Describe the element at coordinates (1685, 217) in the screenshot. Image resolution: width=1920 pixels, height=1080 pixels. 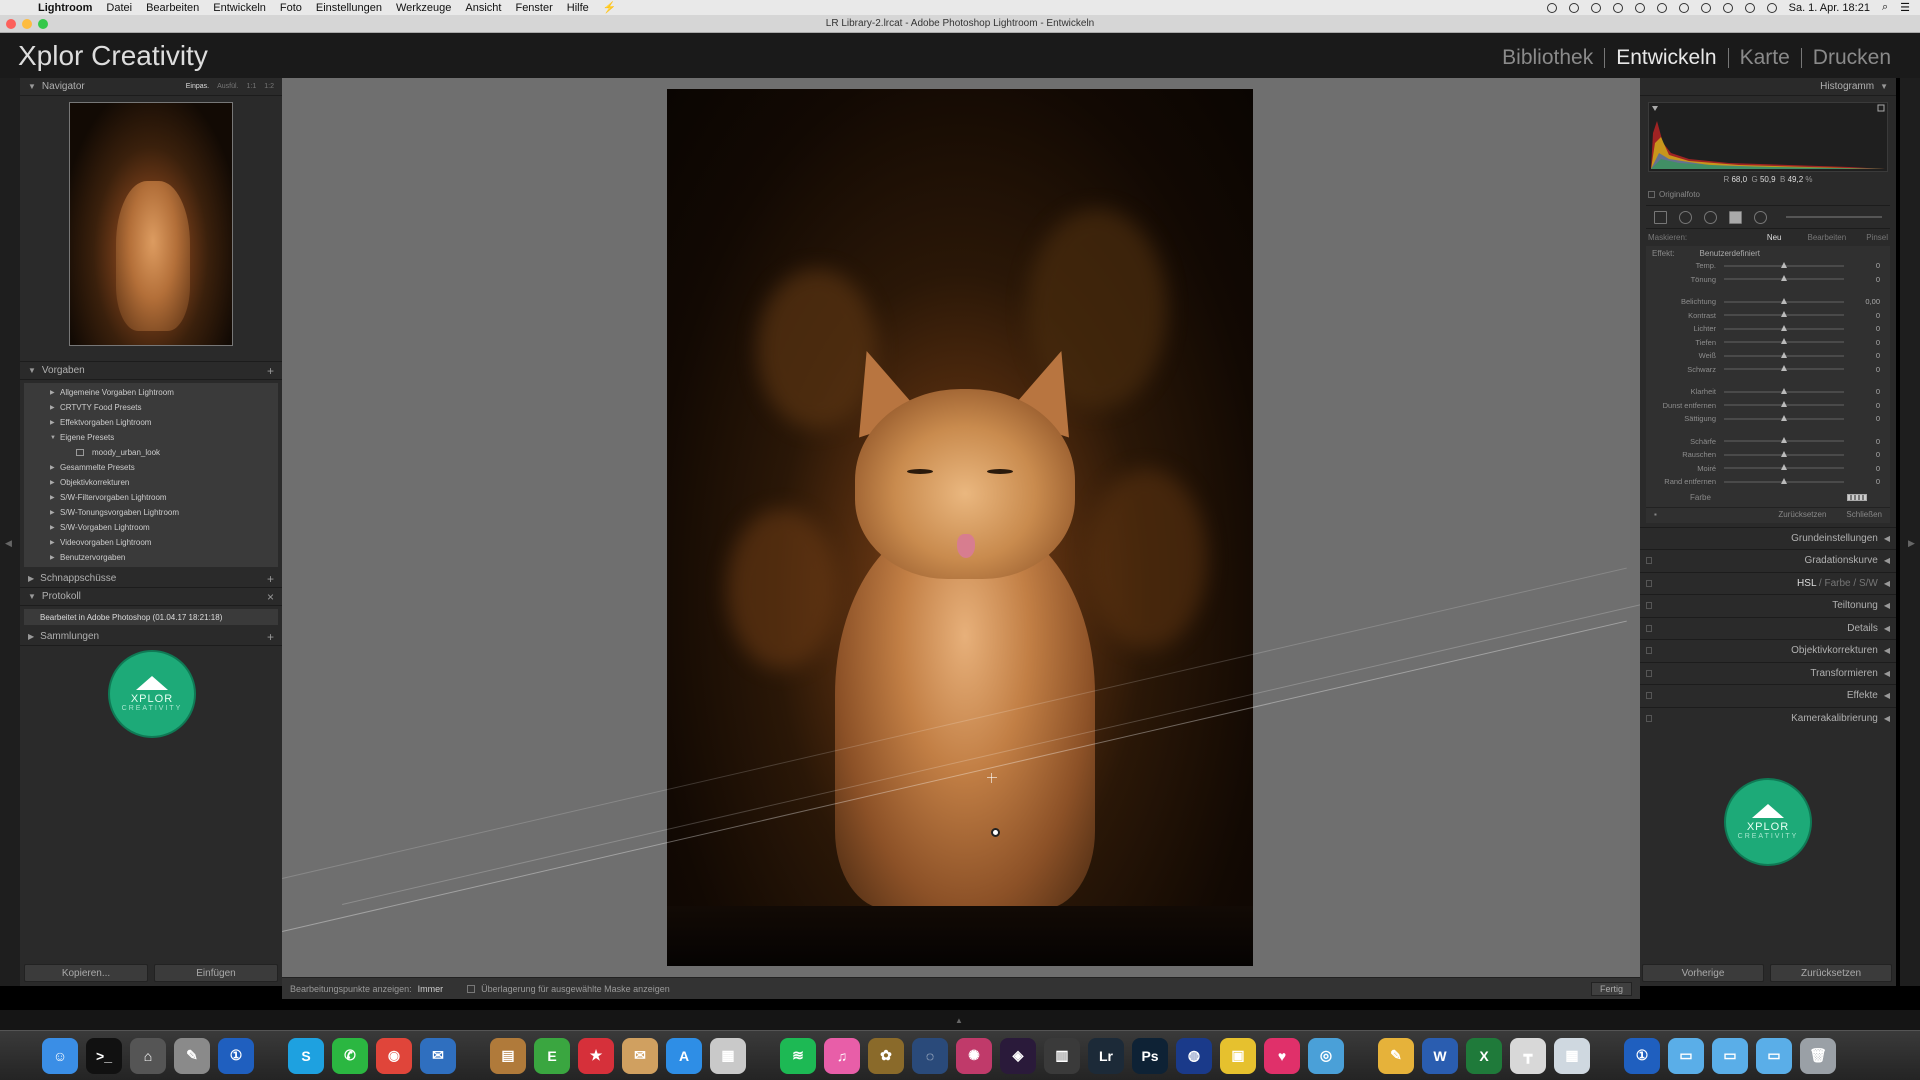
I see `spot-removal-icon` at that location.